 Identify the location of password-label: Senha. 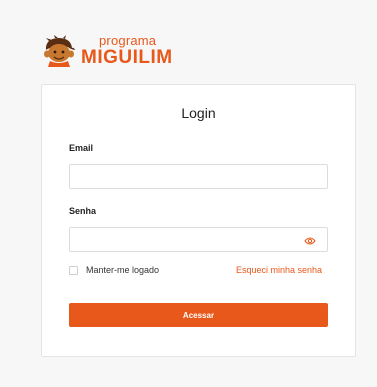
(83, 211).